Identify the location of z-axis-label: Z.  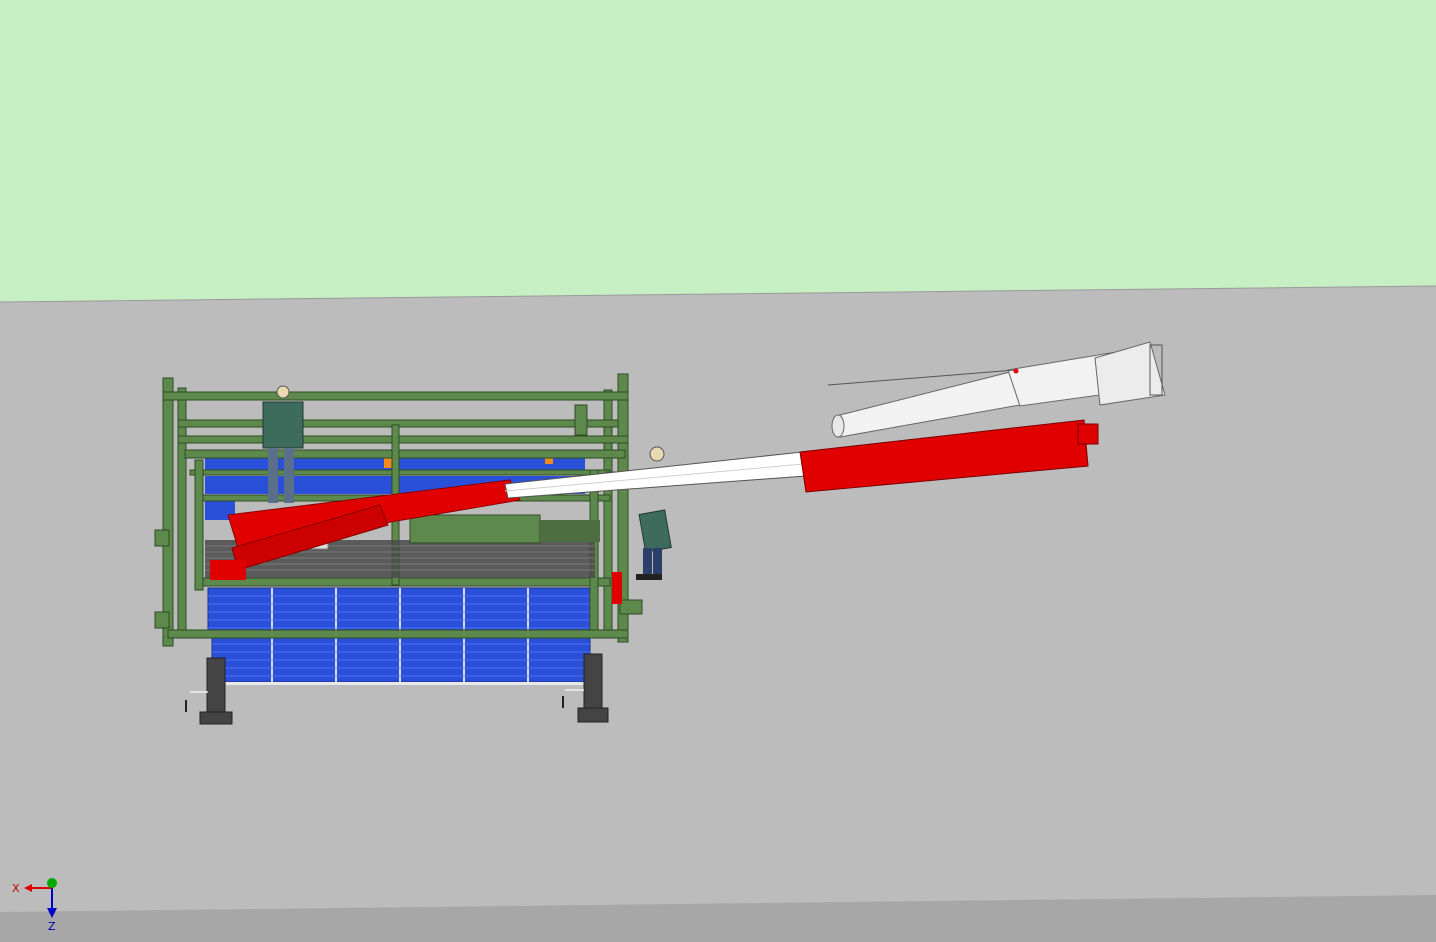
(52, 926).